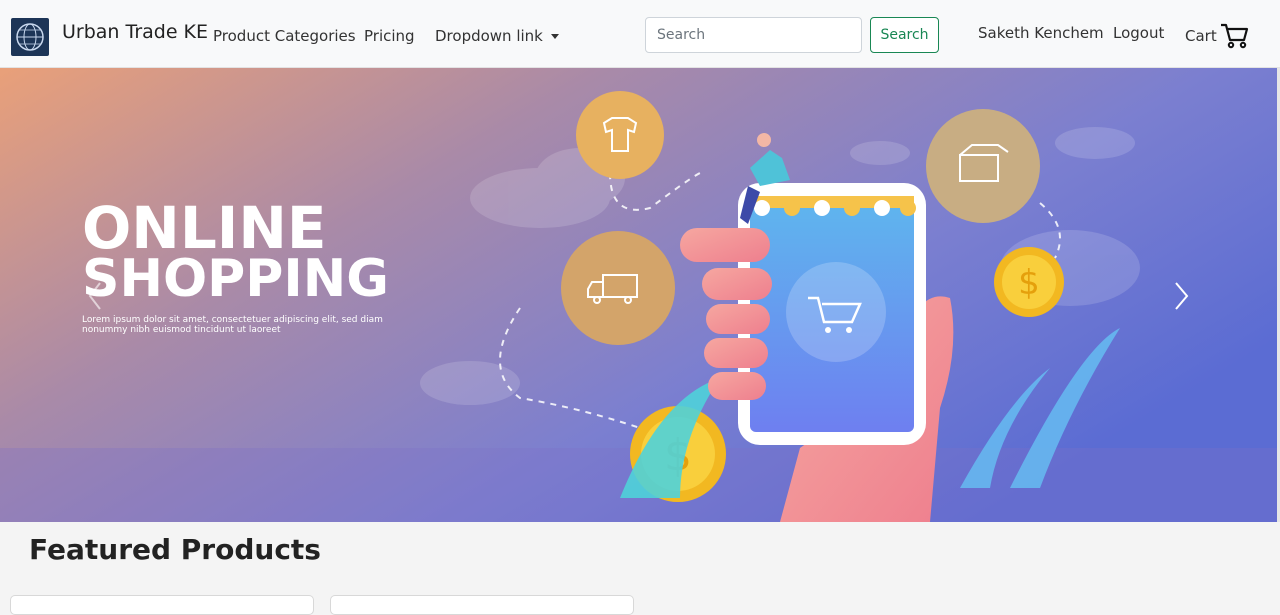 The image size is (1280, 615). I want to click on box-icon, so click(983, 166).